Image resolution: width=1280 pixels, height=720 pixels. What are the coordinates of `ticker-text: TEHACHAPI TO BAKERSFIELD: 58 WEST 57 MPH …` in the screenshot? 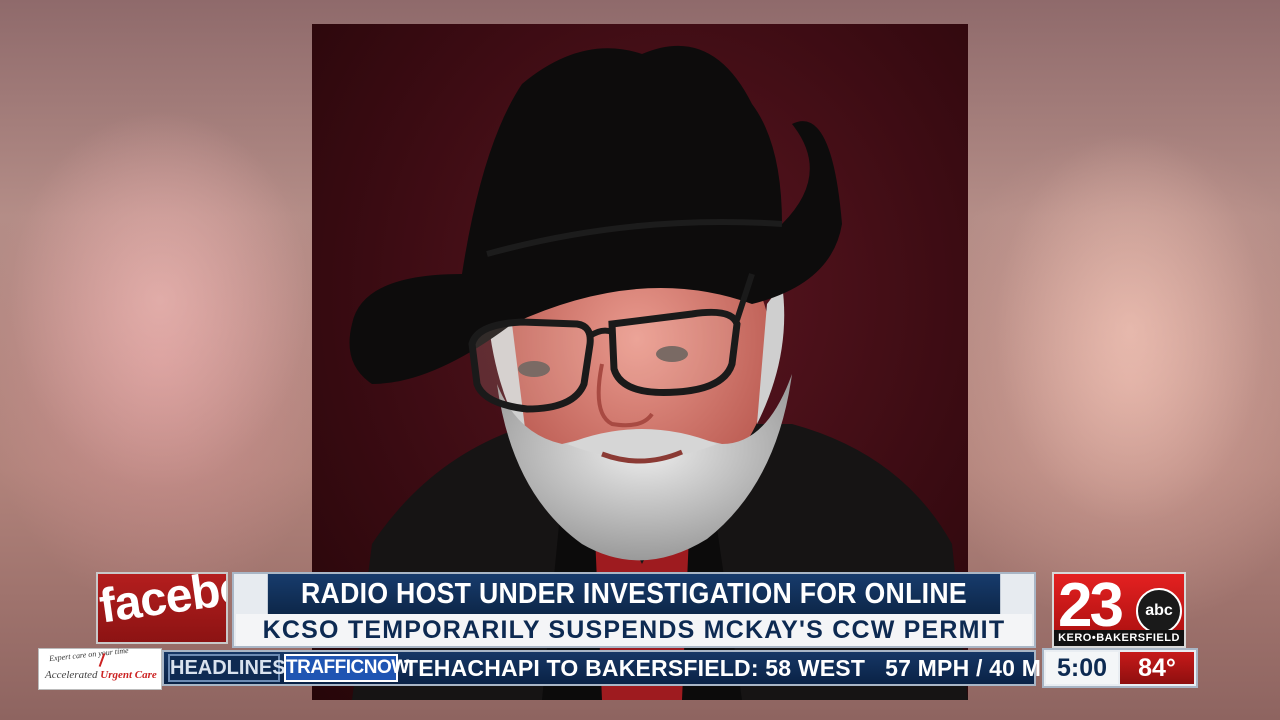 It's located at (765, 668).